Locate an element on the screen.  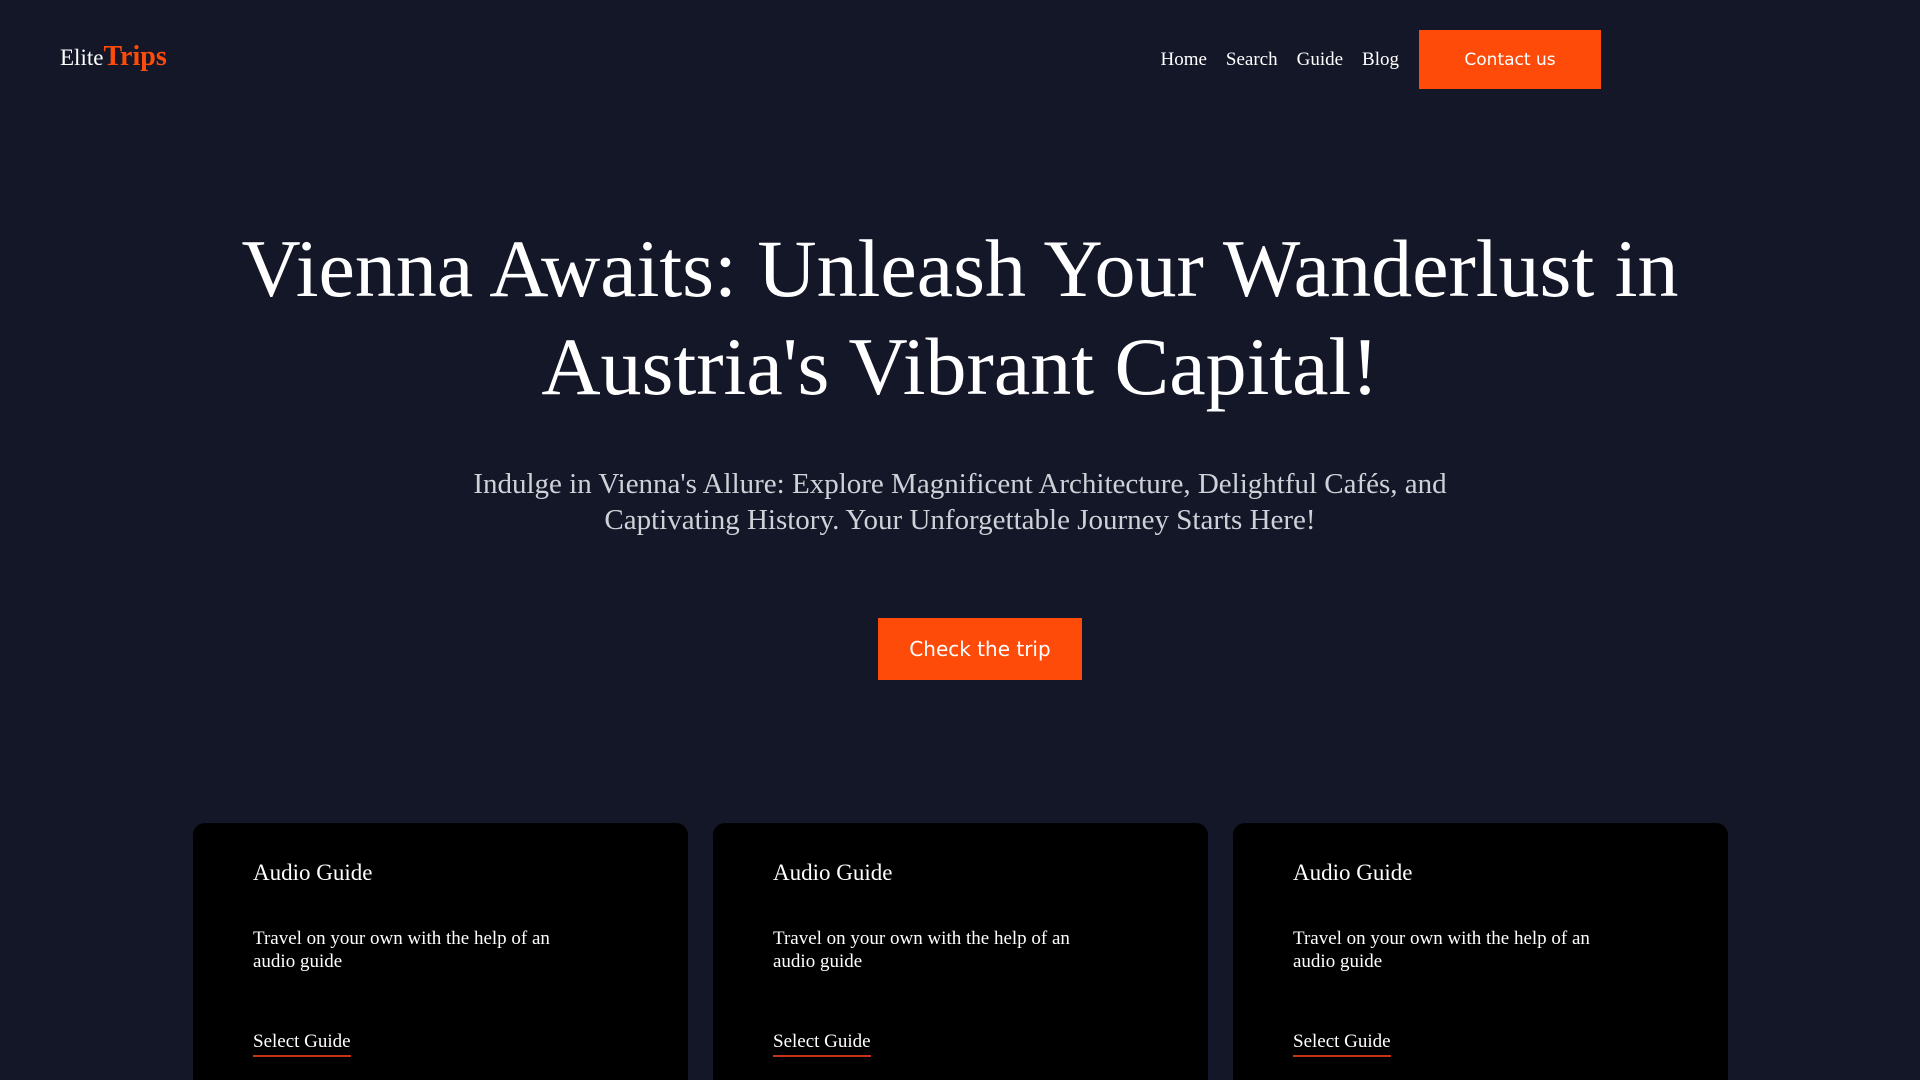
check-trip-button: Check the trip is located at coordinates (980, 649).